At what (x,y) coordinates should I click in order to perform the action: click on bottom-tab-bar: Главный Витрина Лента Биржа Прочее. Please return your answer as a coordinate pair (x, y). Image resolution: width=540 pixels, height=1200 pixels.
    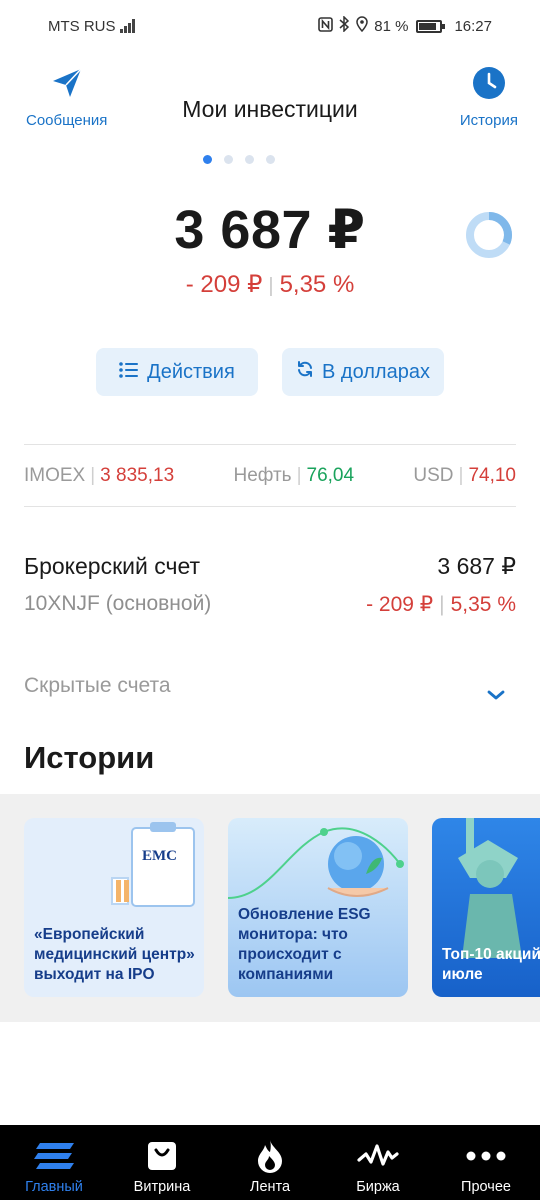
    Looking at the image, I should click on (270, 1162).